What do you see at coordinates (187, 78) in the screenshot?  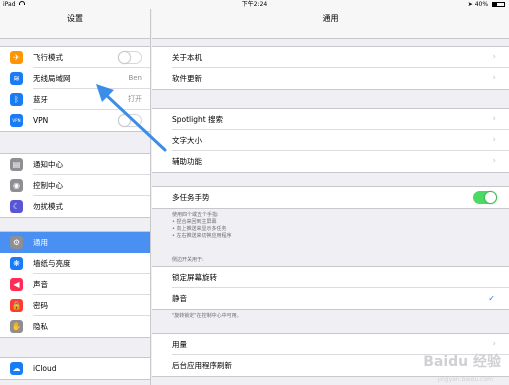 I see `settings-row-label: 软件更新` at bounding box center [187, 78].